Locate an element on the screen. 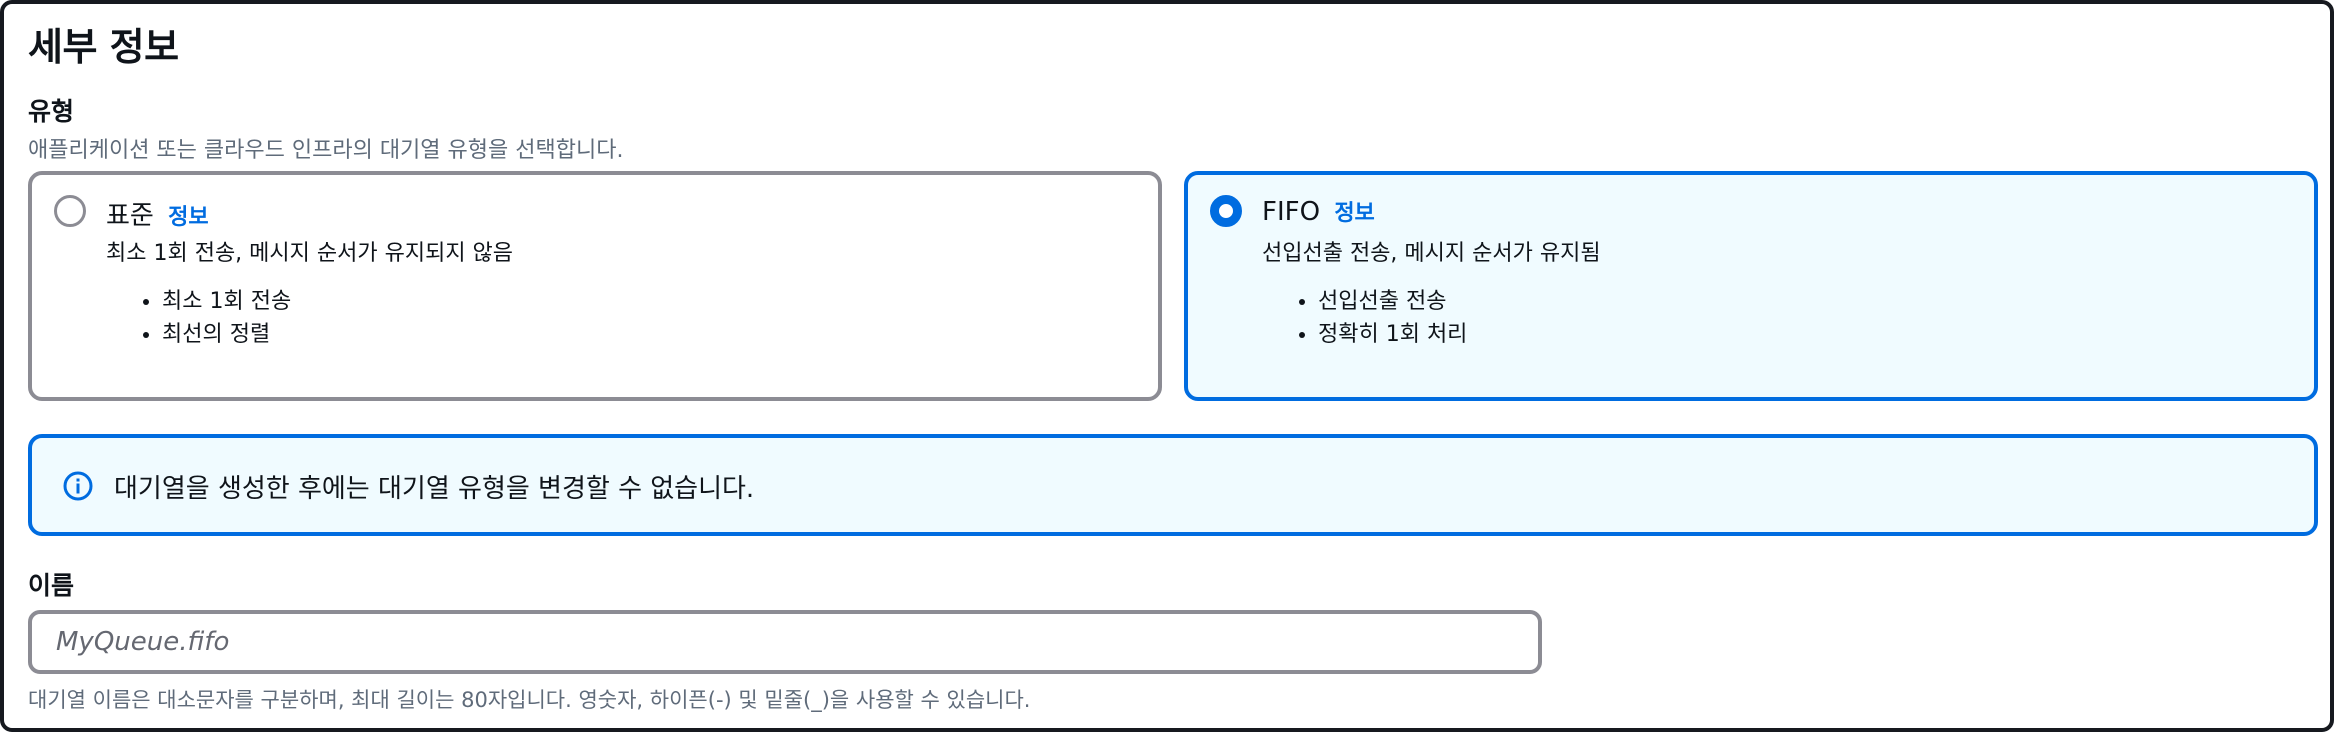 The image size is (2334, 732). type-option-bullets: 최소 1회 전송 최선의 정렬 is located at coordinates (211, 318).